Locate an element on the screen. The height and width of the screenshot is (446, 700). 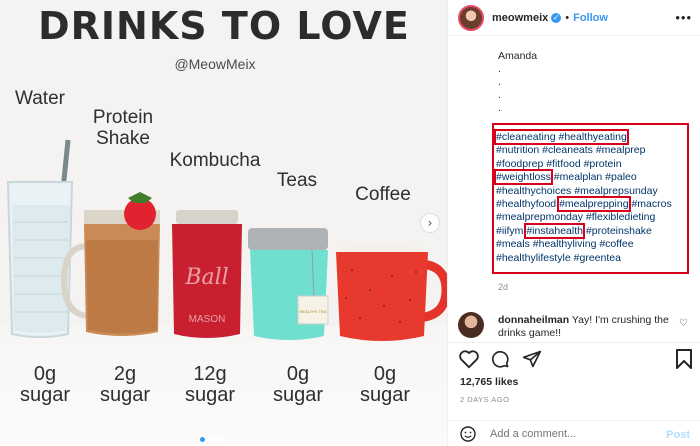
hashtag-link: #macros is located at coordinates (651, 204).